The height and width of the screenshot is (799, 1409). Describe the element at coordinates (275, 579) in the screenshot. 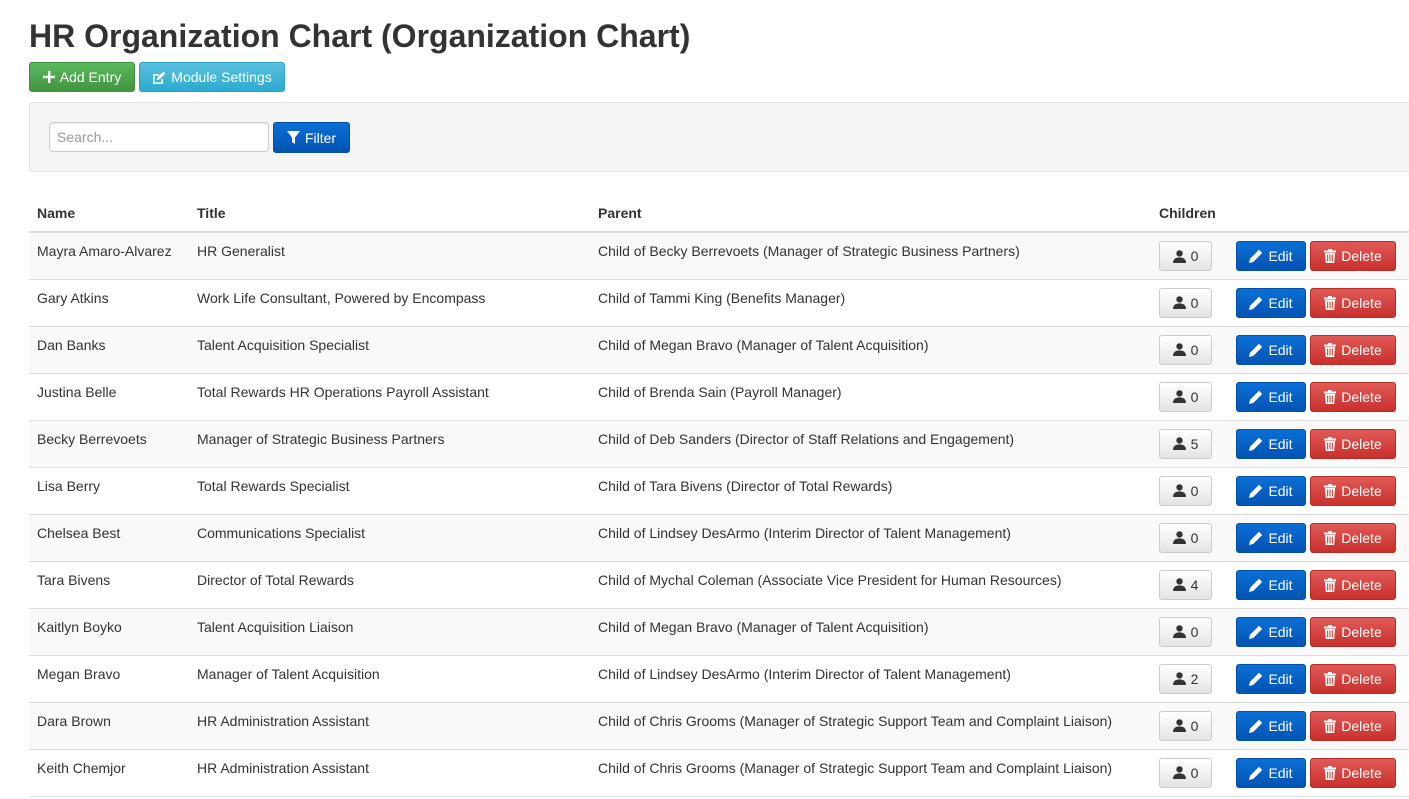

I see `employee-title: Director of Total Rewards` at that location.